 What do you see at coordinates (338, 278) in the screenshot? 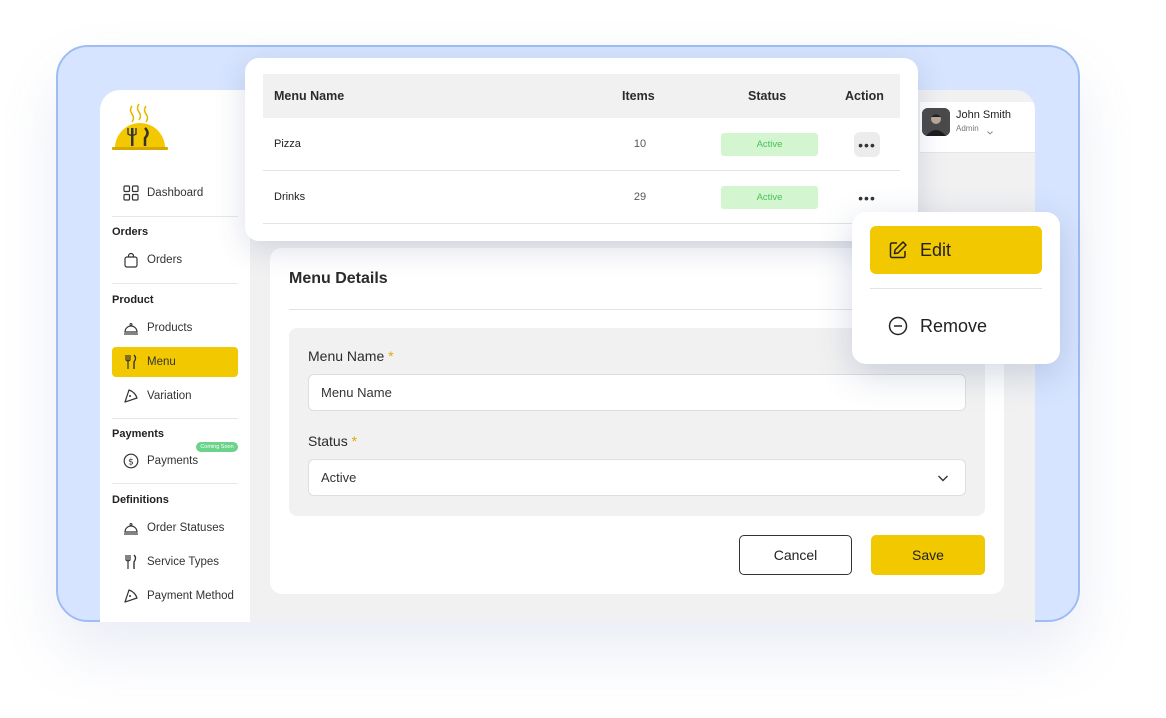
I see `page-title: Menu Details` at bounding box center [338, 278].